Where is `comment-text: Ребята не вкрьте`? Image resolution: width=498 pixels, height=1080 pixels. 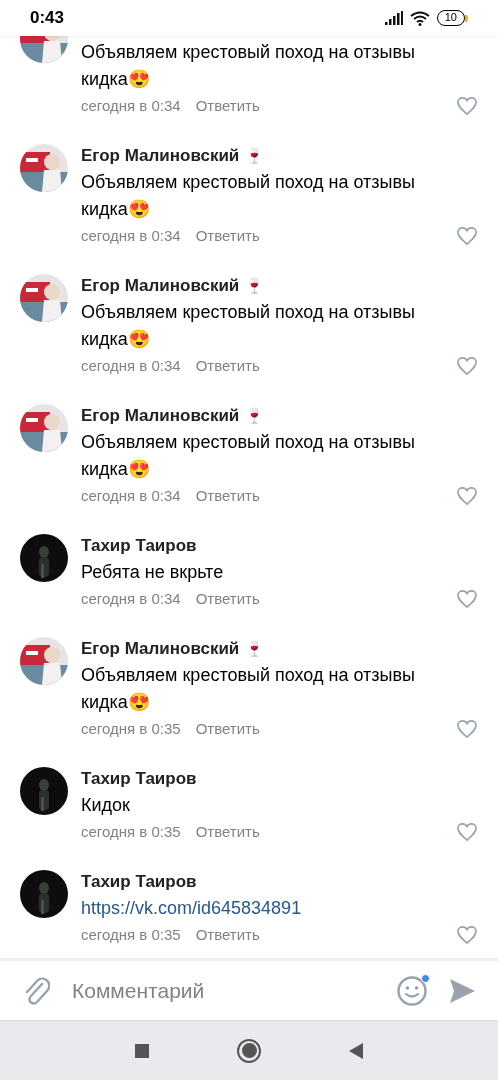
comment-text: Ребята не вкрьте is located at coordinates (153, 572).